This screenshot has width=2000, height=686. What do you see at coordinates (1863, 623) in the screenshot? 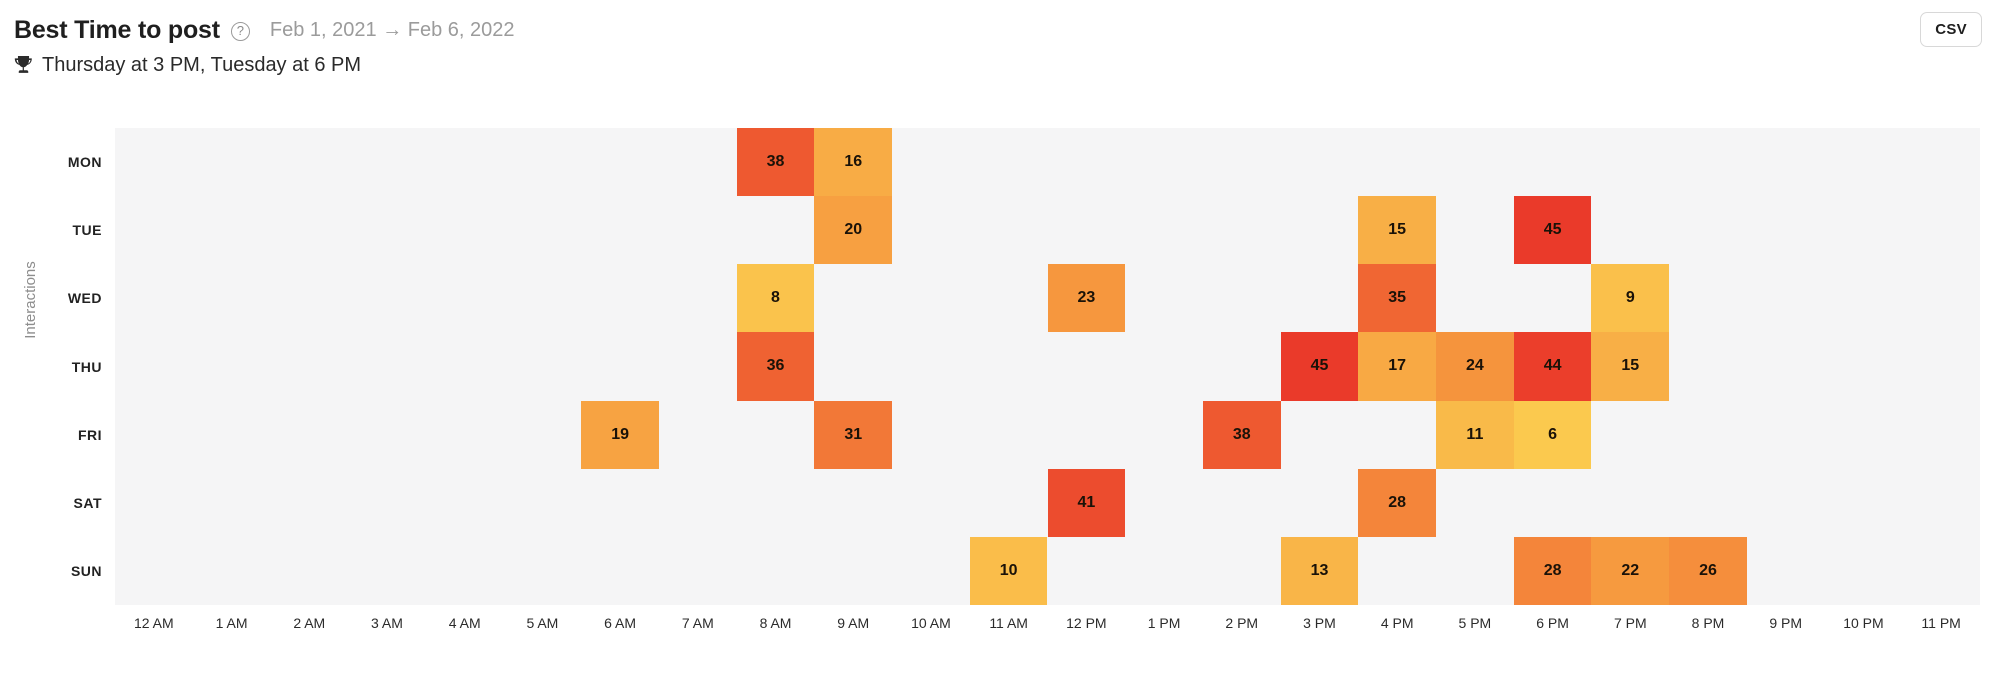
I see `x-axis-tick: 10 PM` at bounding box center [1863, 623].